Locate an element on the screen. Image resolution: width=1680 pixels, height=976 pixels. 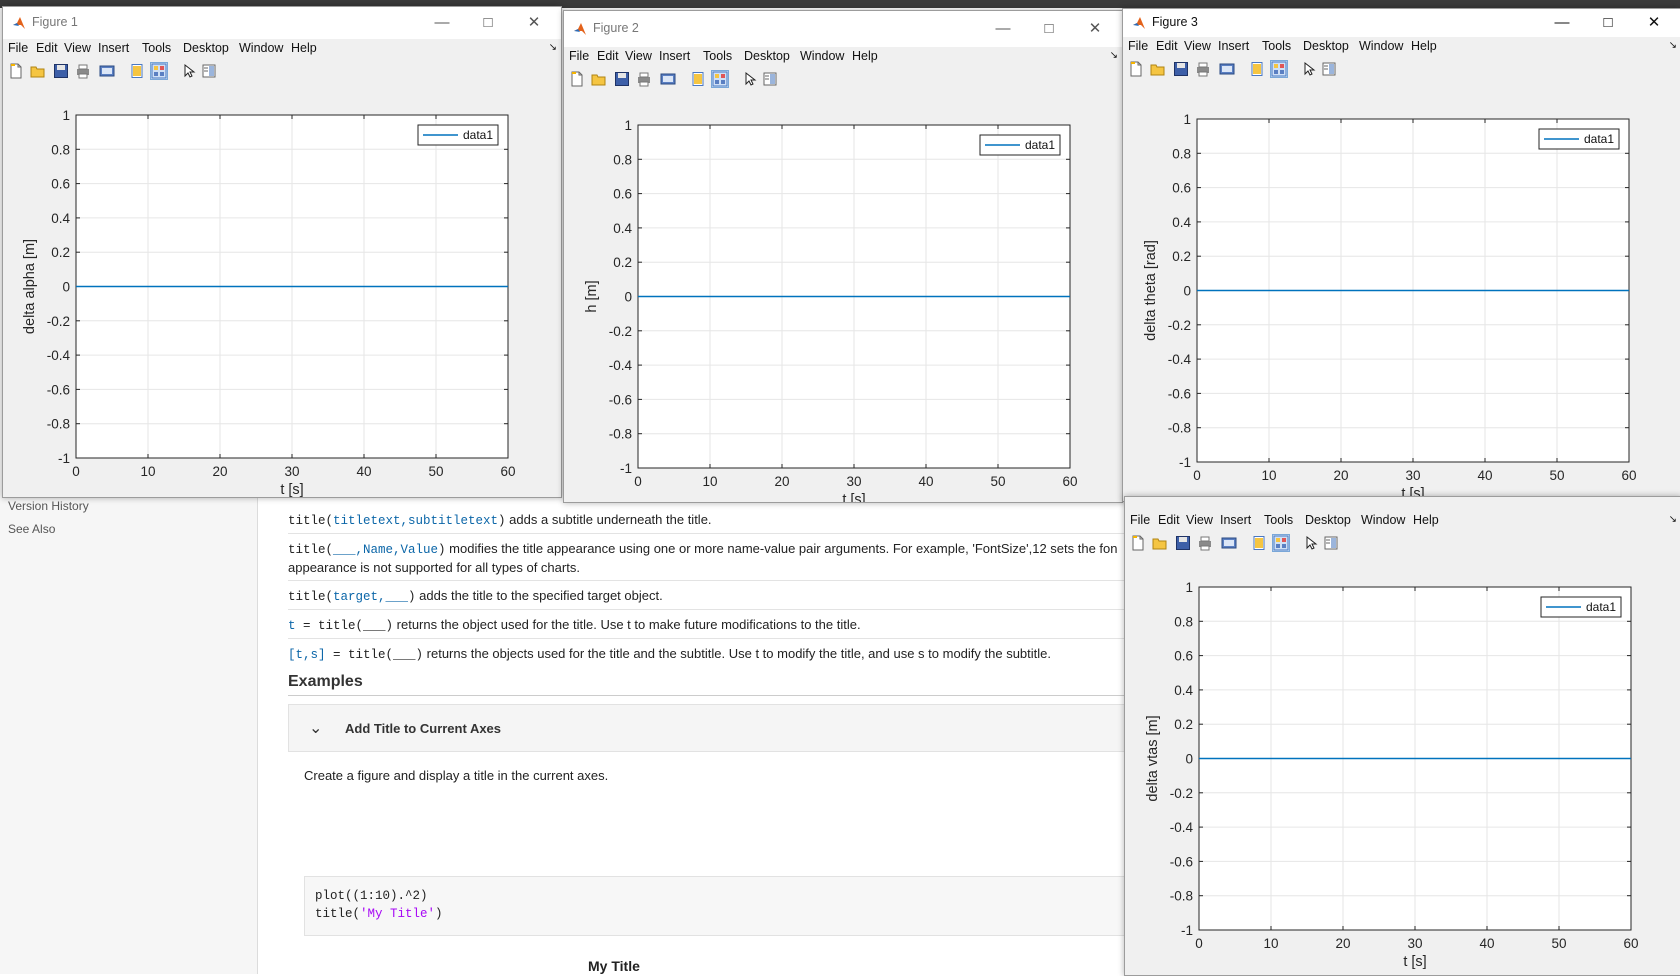
version-history-link: Version History is located at coordinates (48, 506).